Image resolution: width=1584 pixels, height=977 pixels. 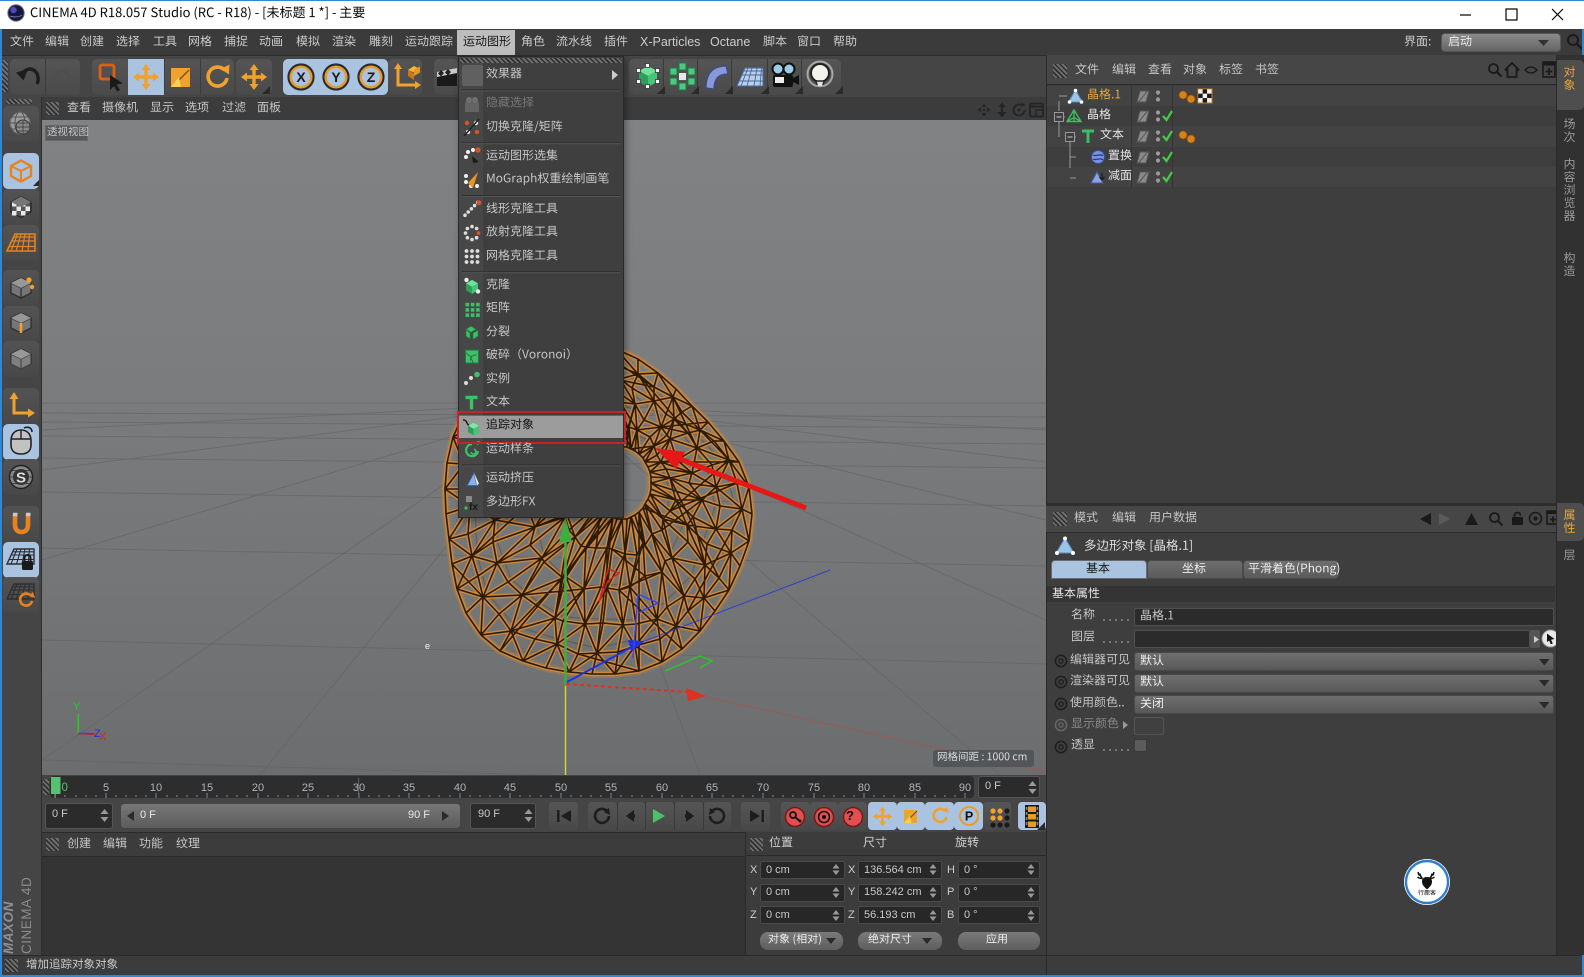 What do you see at coordinates (712, 788) in the screenshot?
I see `svg-text: 65` at bounding box center [712, 788].